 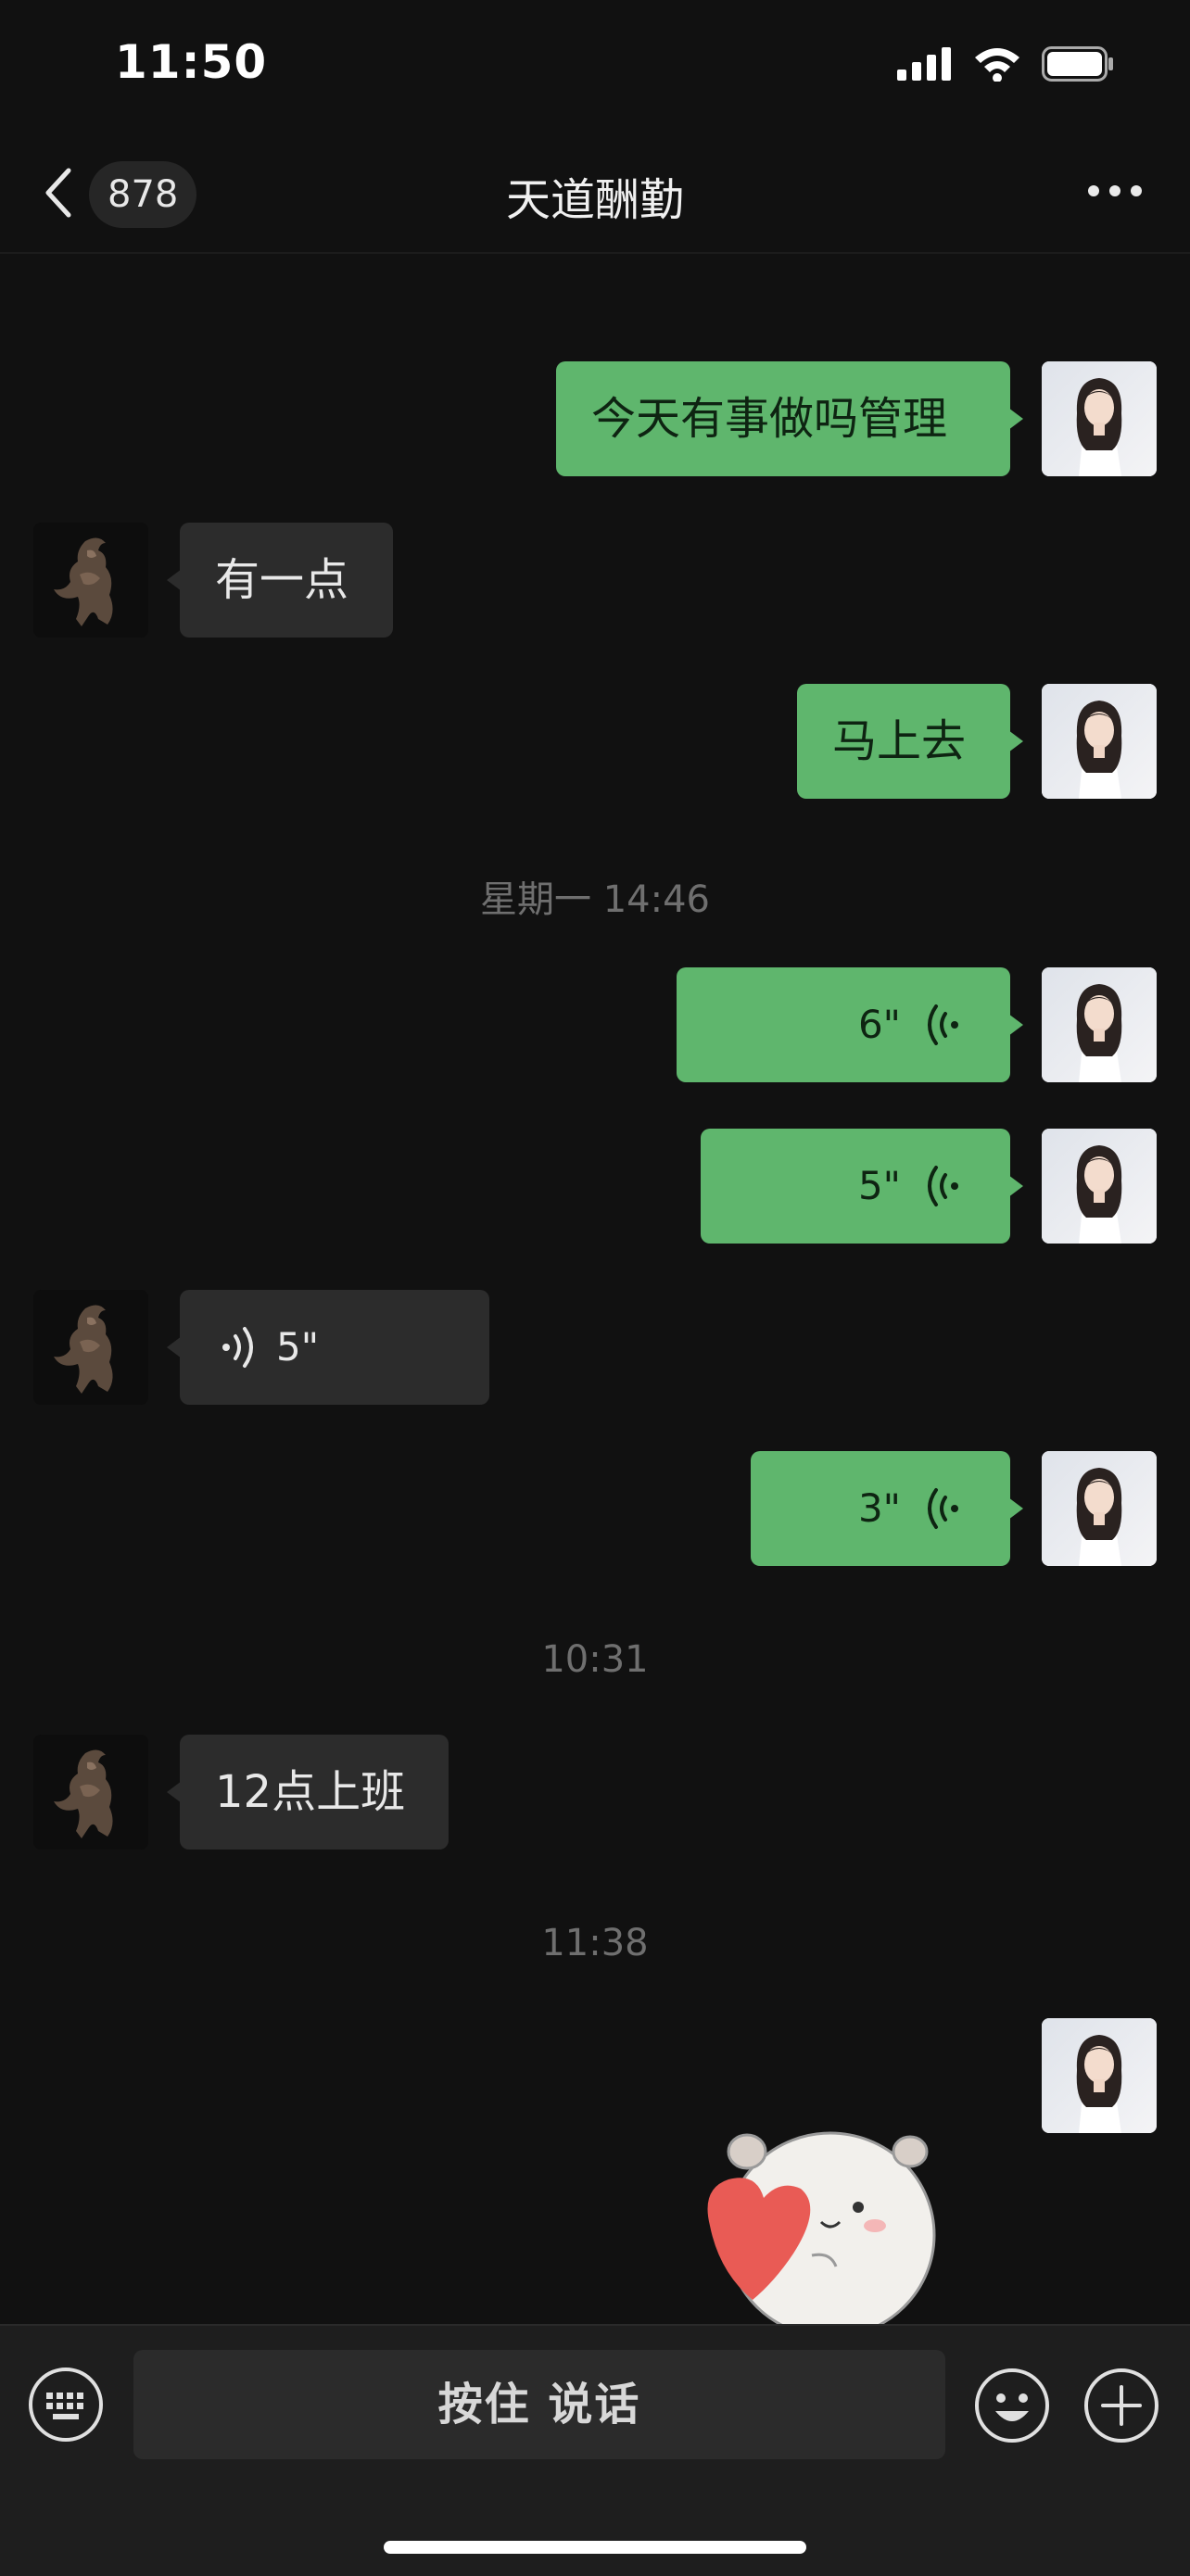 What do you see at coordinates (539, 2404) in the screenshot?
I see `hold-to-talk-button: 按住 说话` at bounding box center [539, 2404].